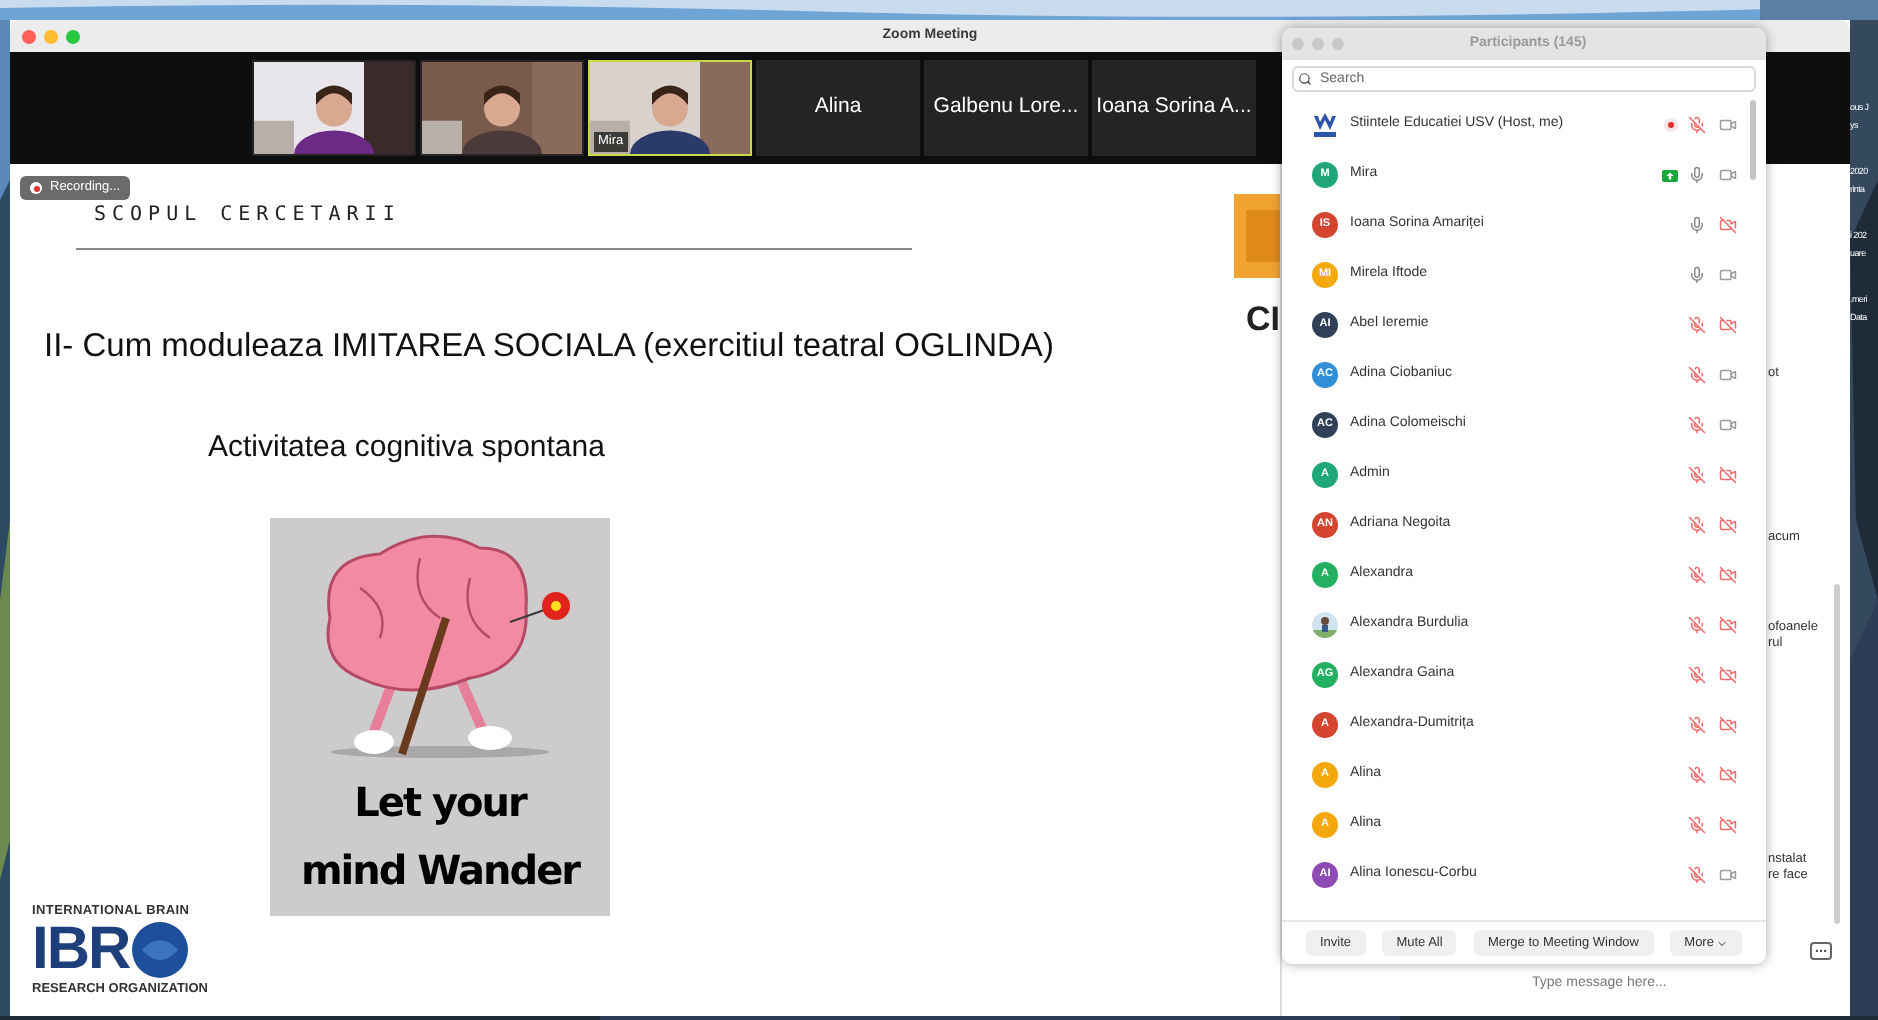 This screenshot has height=1020, width=1878. Describe the element at coordinates (440, 803) in the screenshot. I see `poster-caption: Let your` at that location.